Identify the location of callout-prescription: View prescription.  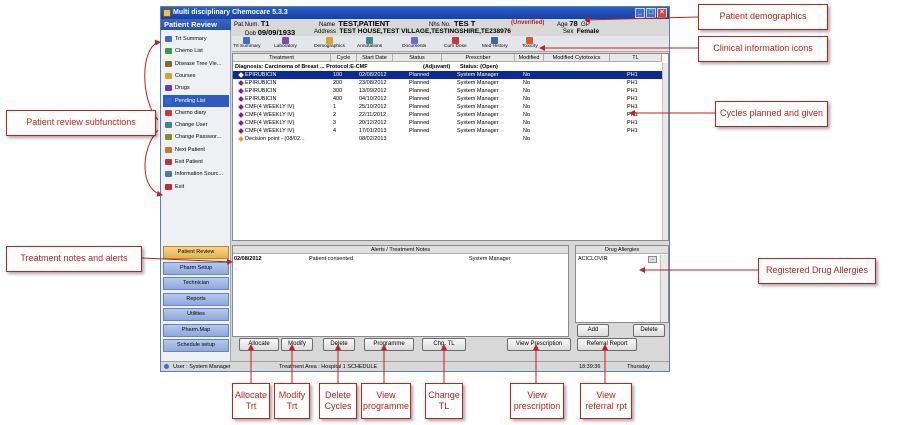
(537, 401).